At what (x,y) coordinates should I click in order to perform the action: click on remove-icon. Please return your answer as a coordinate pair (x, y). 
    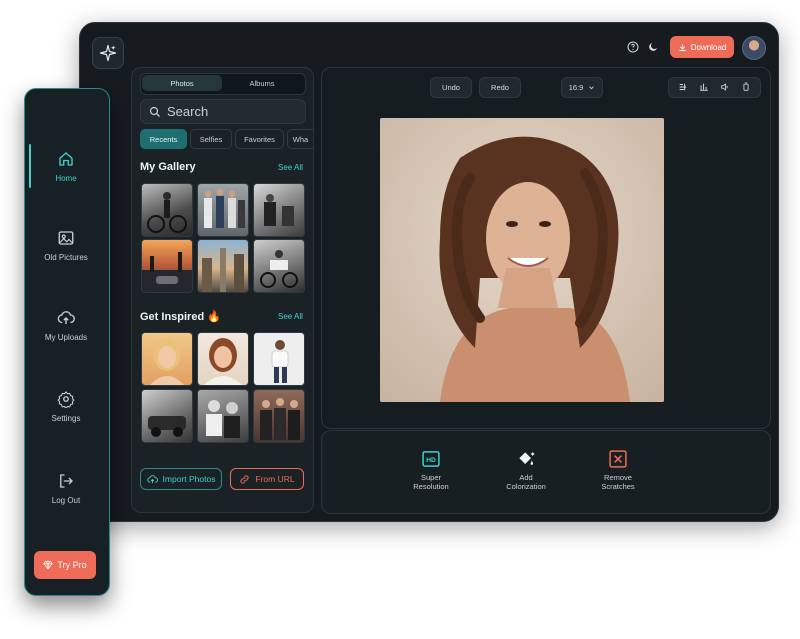
    Looking at the image, I should click on (618, 459).